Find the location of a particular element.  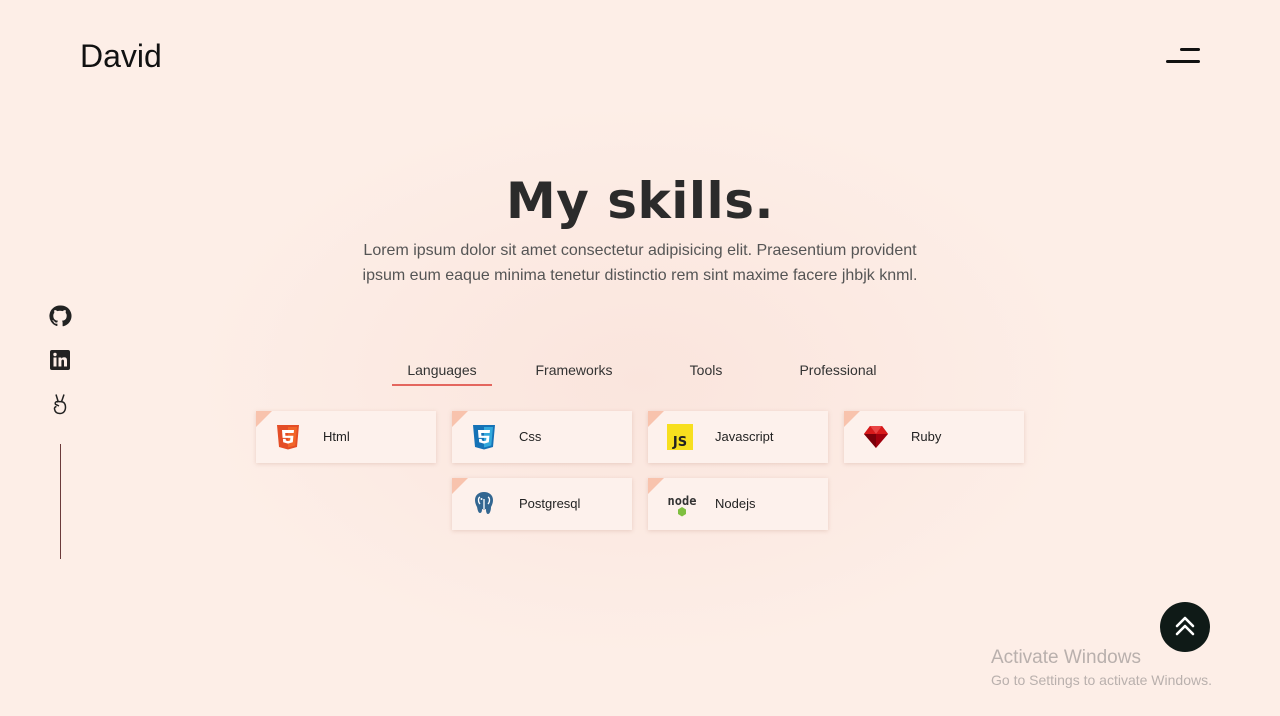

watermark-line-1: Activate Windows is located at coordinates (1066, 657).